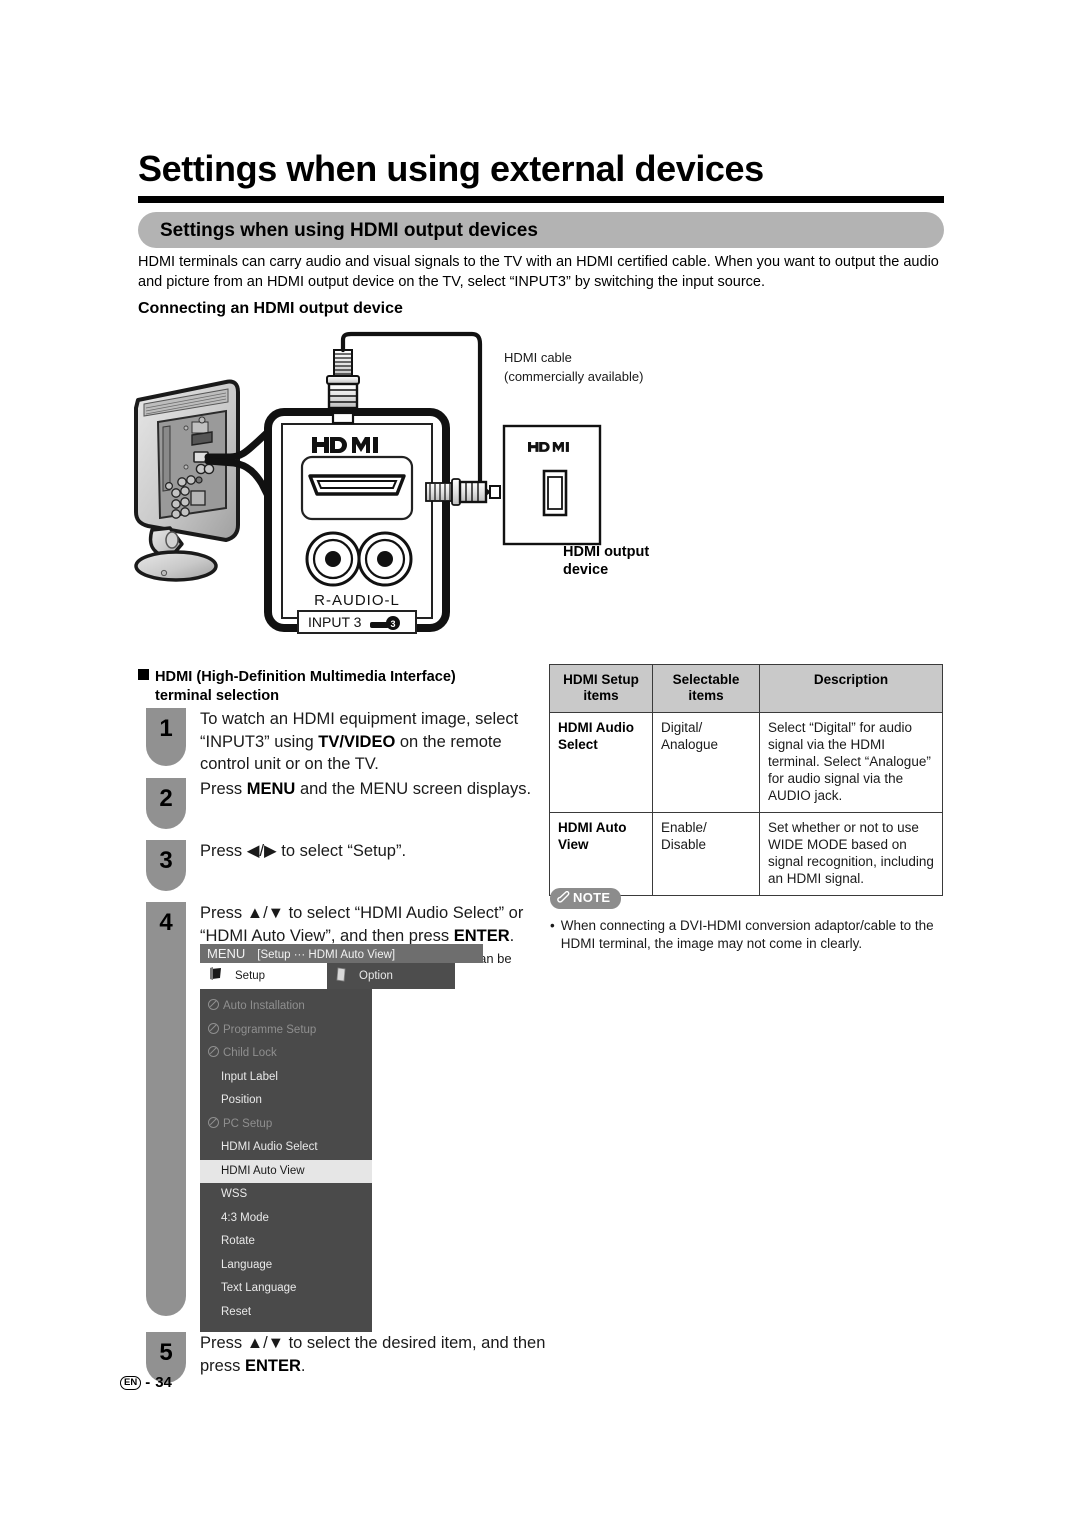  Describe the element at coordinates (226, 953) in the screenshot. I see `tv-menu-title-label: MENU` at that location.